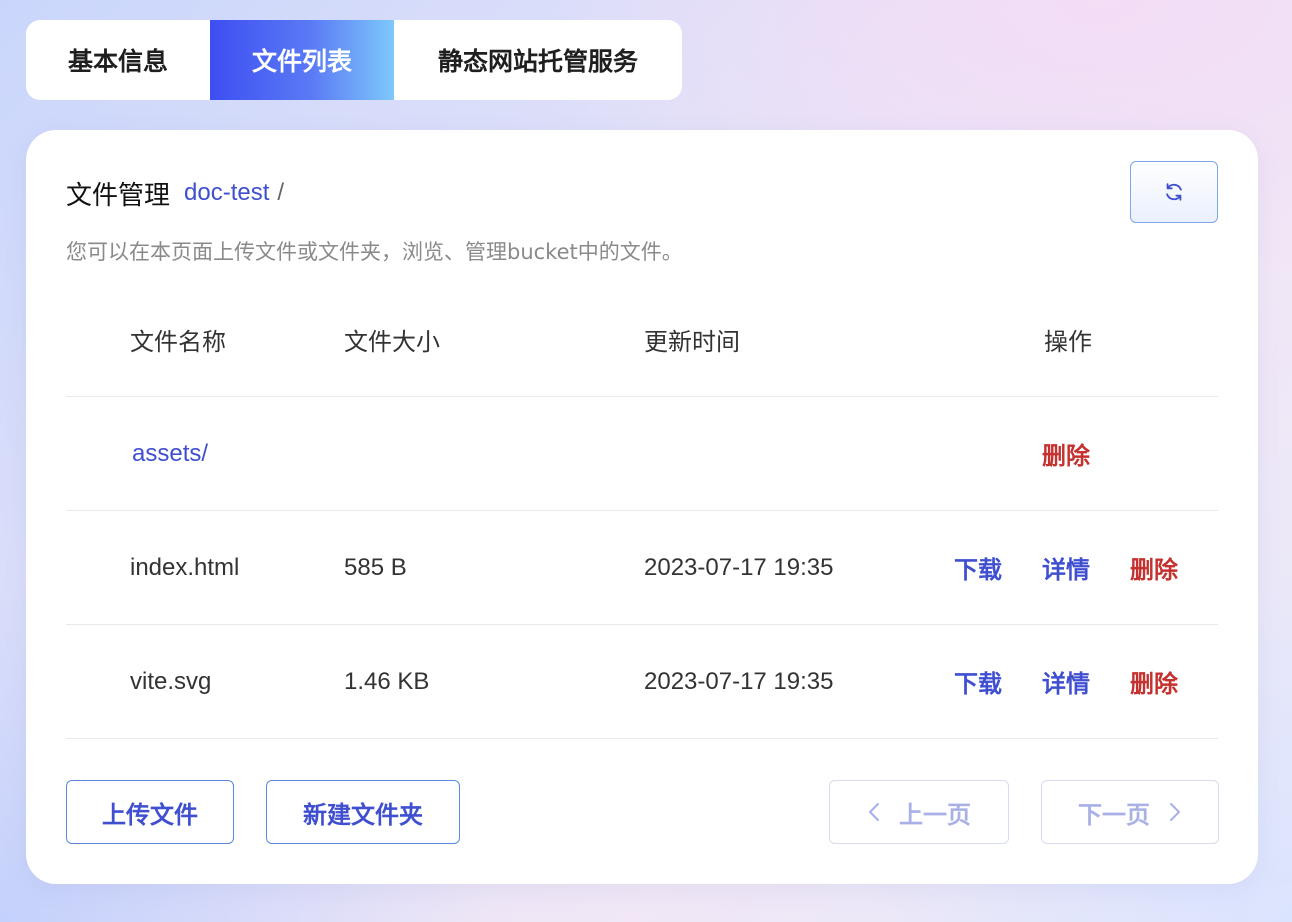  What do you see at coordinates (642, 454) in the screenshot?
I see `table-row: assets/ 删除` at bounding box center [642, 454].